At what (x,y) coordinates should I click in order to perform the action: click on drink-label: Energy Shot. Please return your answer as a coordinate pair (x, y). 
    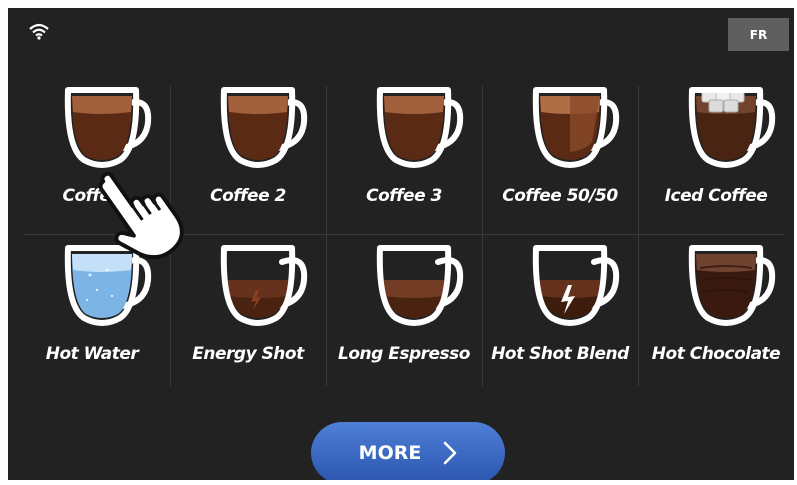
    Looking at the image, I should click on (248, 354).